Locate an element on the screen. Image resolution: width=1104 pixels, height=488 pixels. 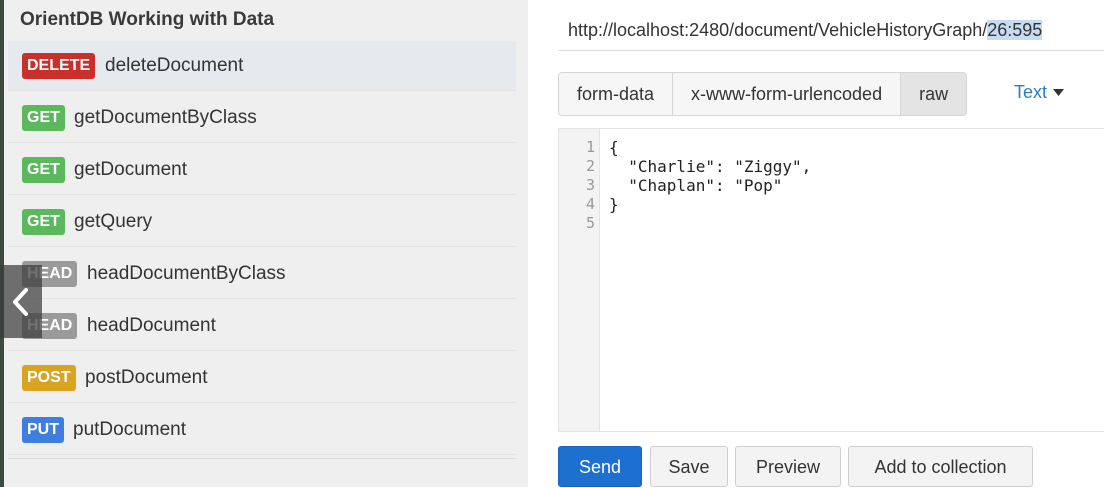
request-item-getQuery: GET getQuery is located at coordinates (262, 222).